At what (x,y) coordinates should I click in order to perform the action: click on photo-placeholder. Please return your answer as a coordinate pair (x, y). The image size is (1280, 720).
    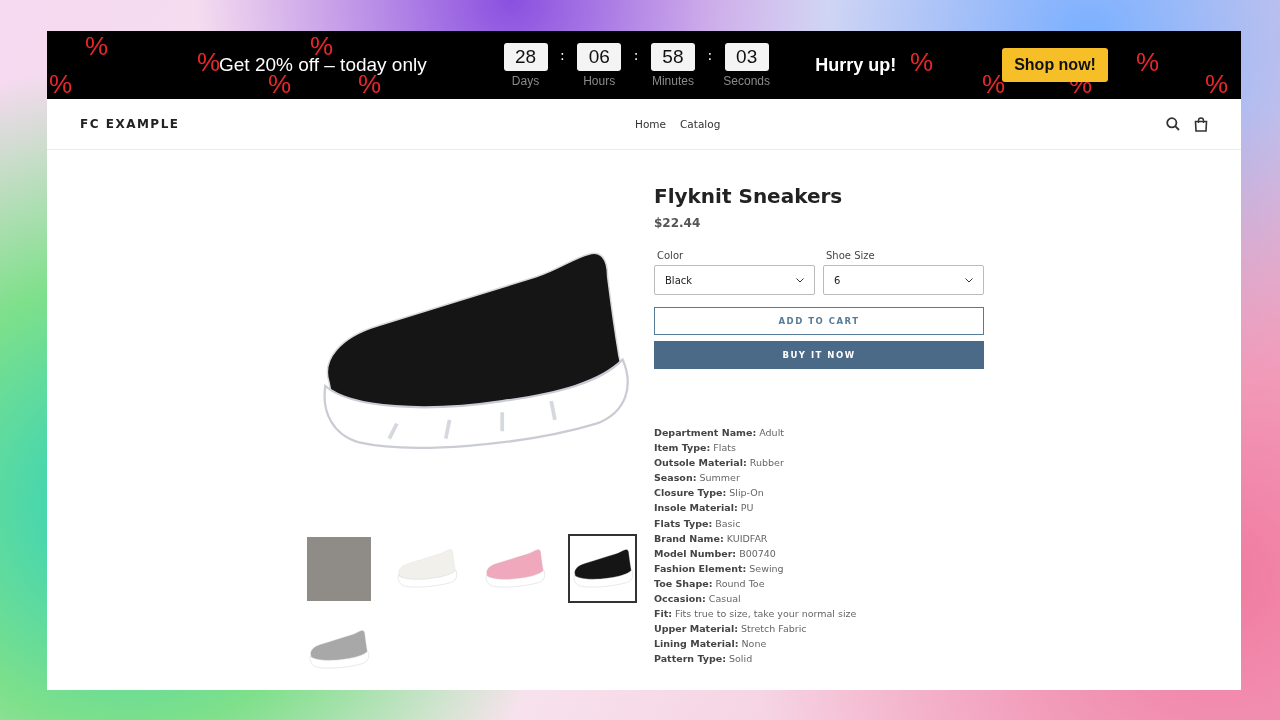
    Looking at the image, I should click on (338, 568).